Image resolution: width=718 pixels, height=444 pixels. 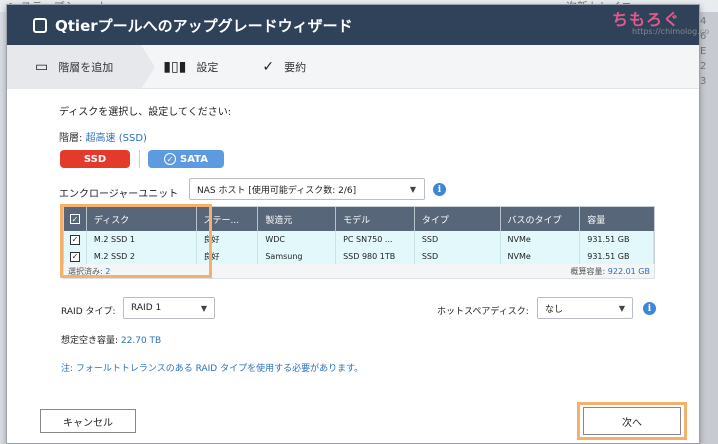 I want to click on step-add-tier: ▭ 階層を追加, so click(x=81, y=66).